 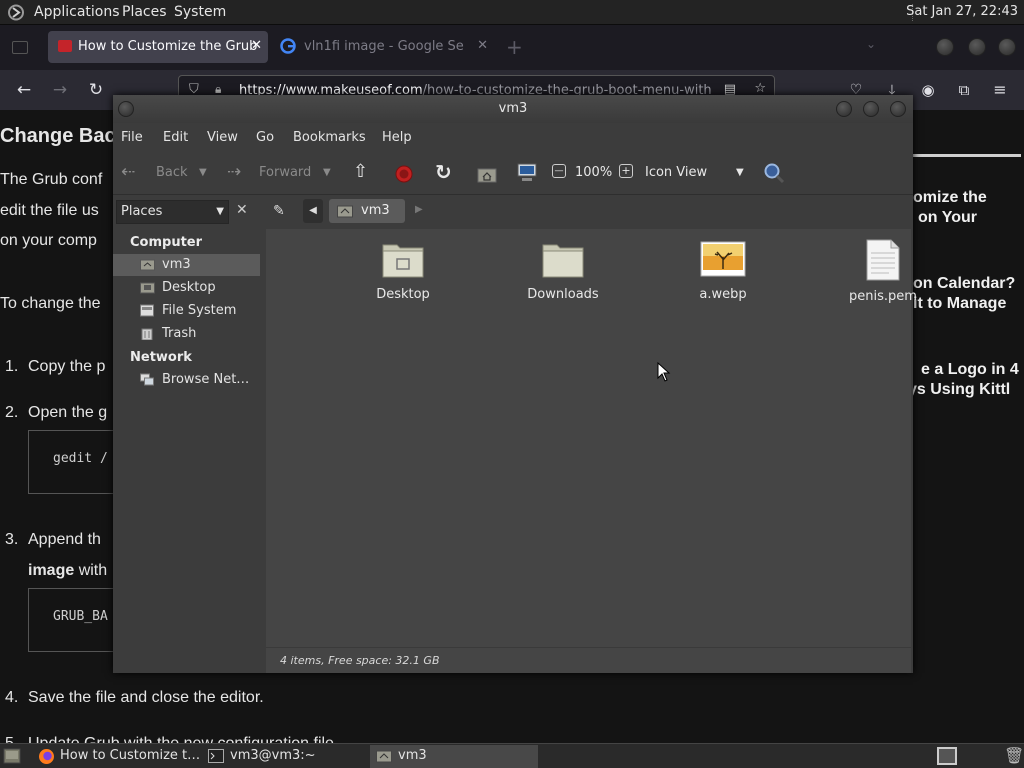 What do you see at coordinates (172, 212) in the screenshot?
I see `places-combo: Places ▼` at bounding box center [172, 212].